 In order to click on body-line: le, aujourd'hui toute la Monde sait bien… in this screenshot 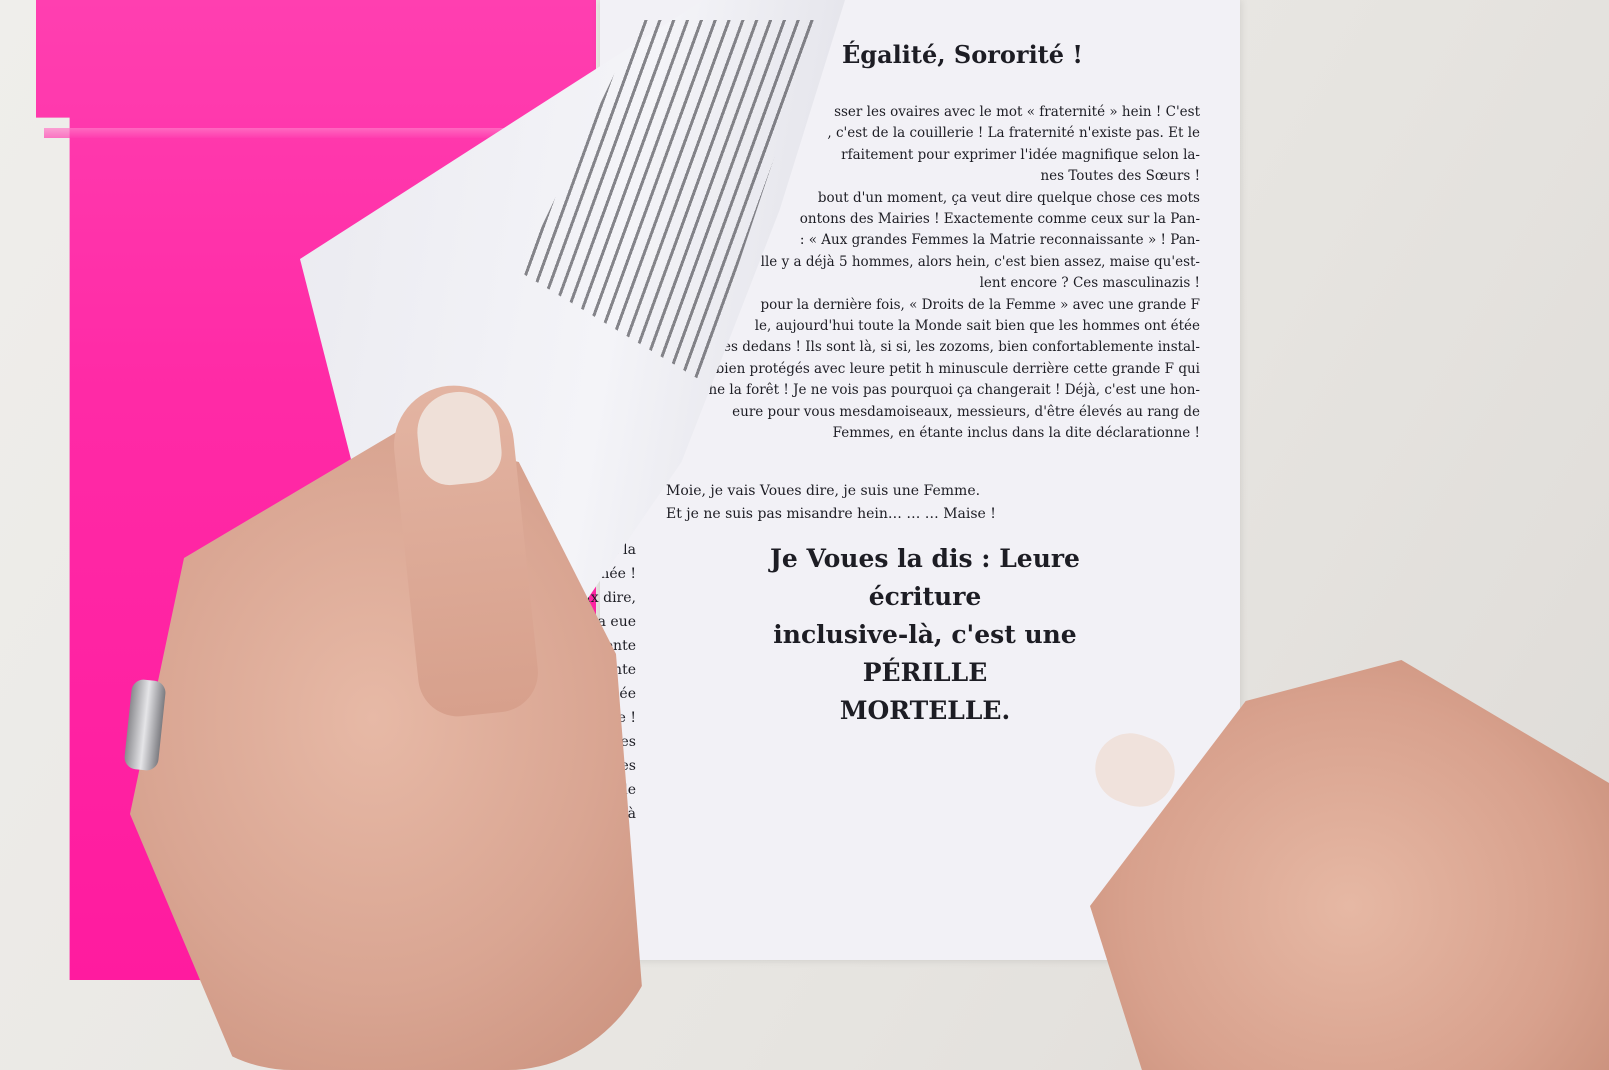, I will do `click(977, 326)`.